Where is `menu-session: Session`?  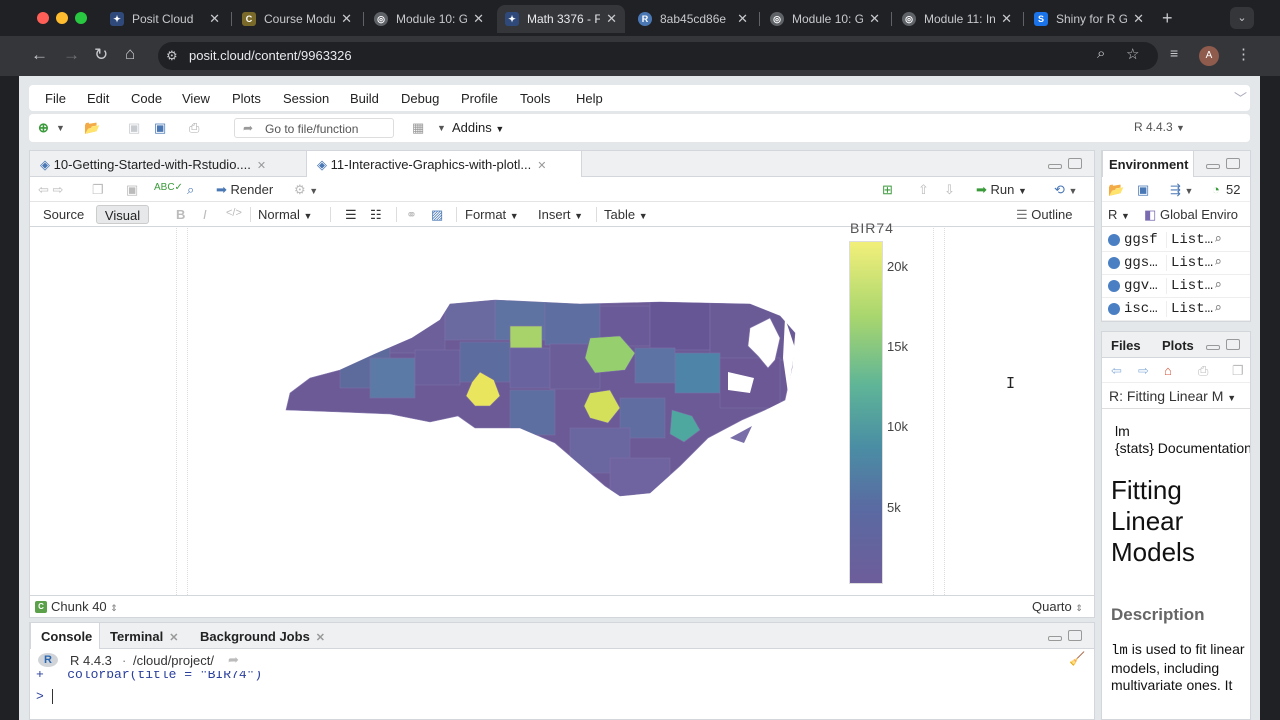 menu-session: Session is located at coordinates (306, 98).